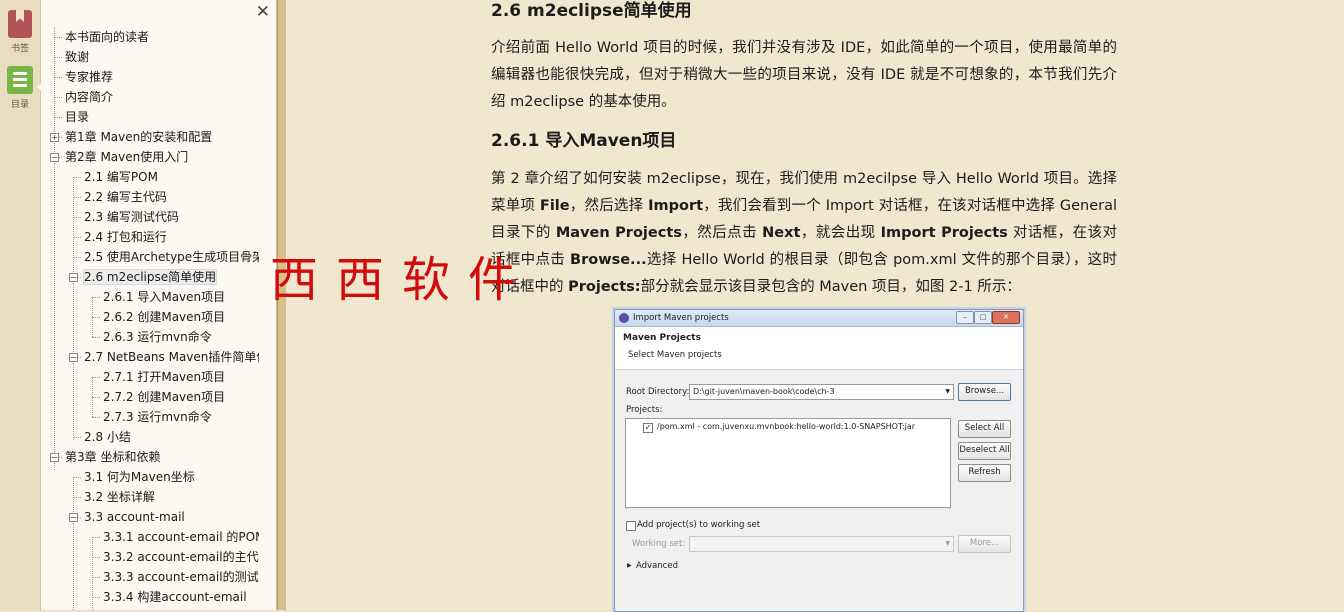 This screenshot has width=1344, height=612. What do you see at coordinates (631, 526) in the screenshot?
I see `working-set-checkbox` at bounding box center [631, 526].